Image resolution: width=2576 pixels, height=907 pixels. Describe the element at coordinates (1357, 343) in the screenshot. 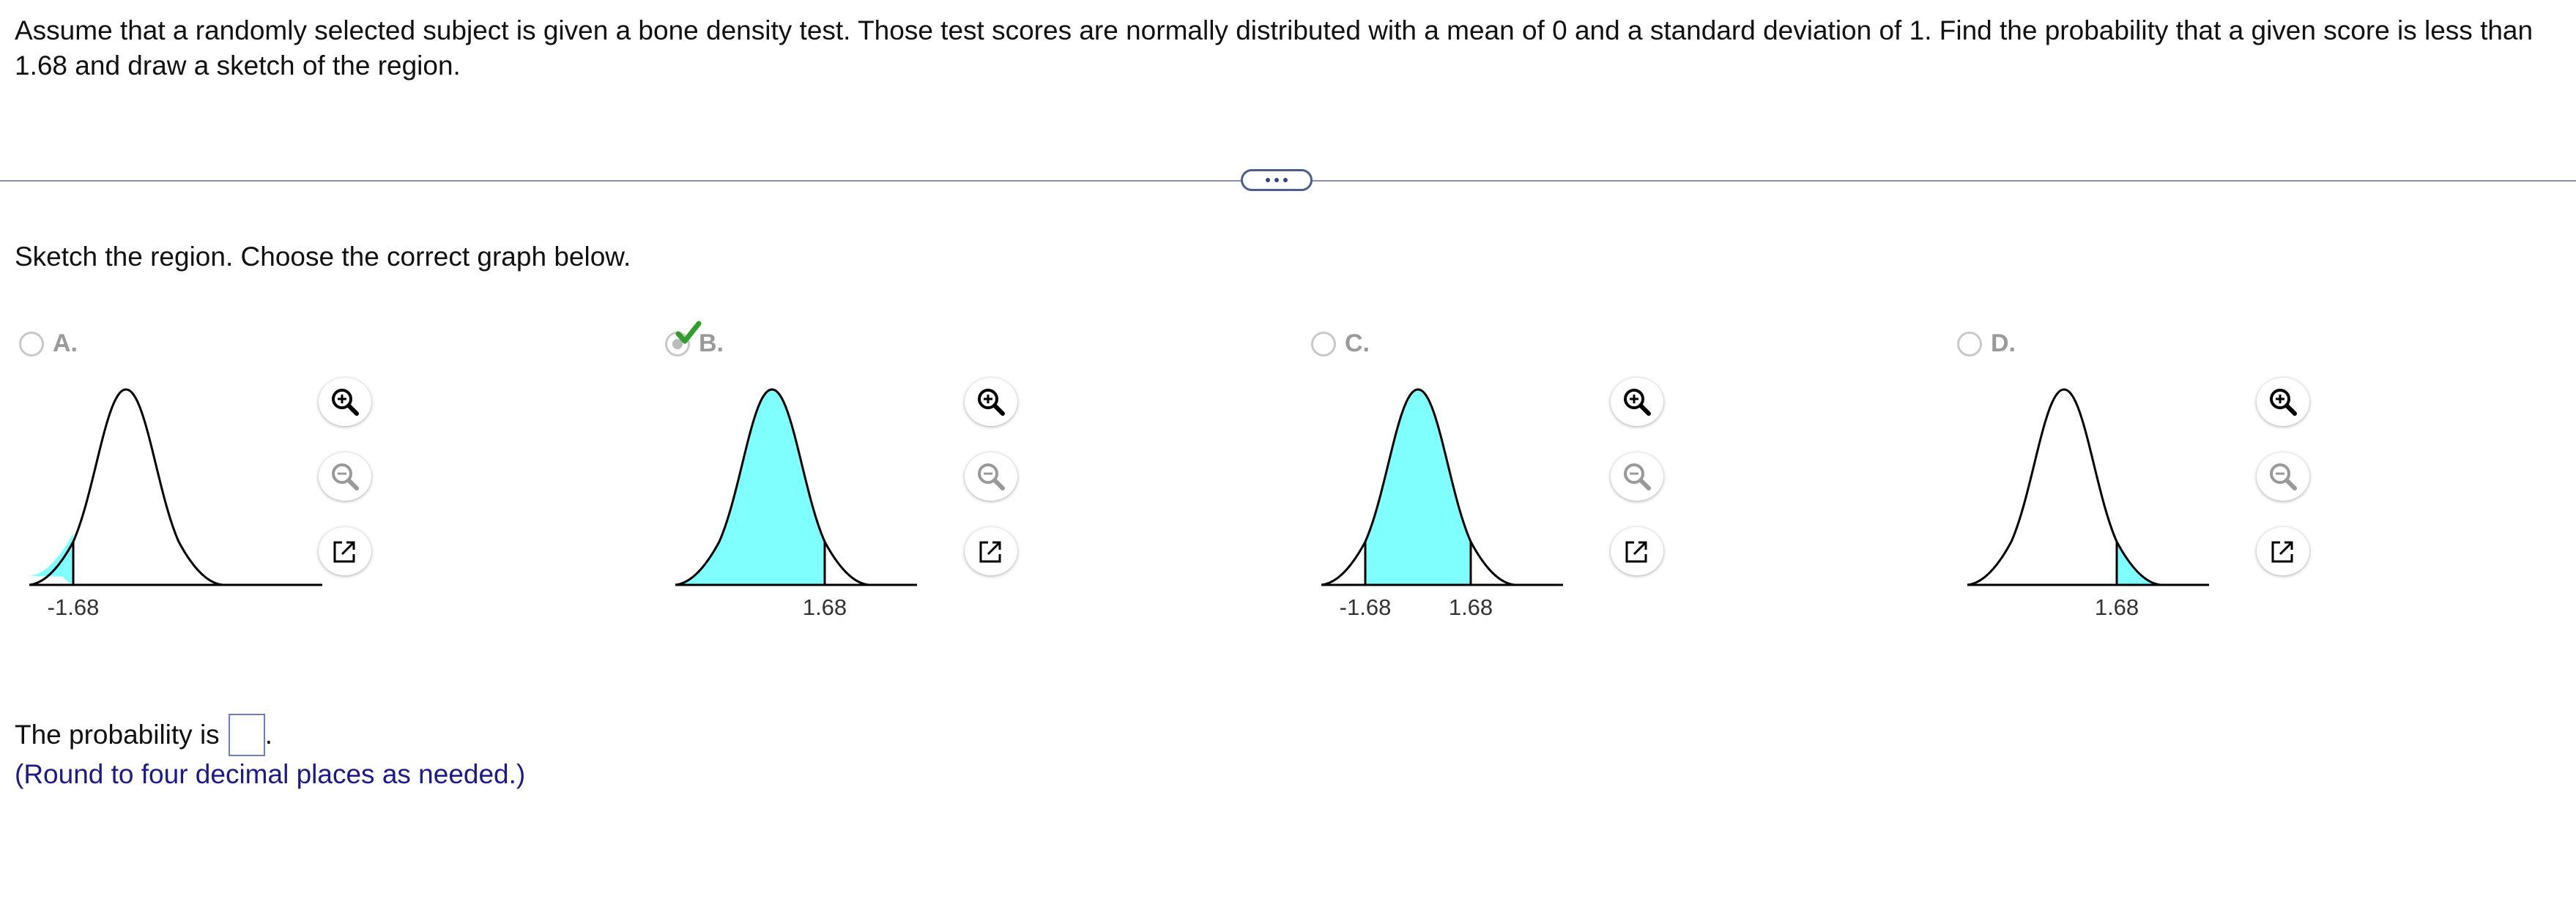

I see `option-letter: C.` at that location.